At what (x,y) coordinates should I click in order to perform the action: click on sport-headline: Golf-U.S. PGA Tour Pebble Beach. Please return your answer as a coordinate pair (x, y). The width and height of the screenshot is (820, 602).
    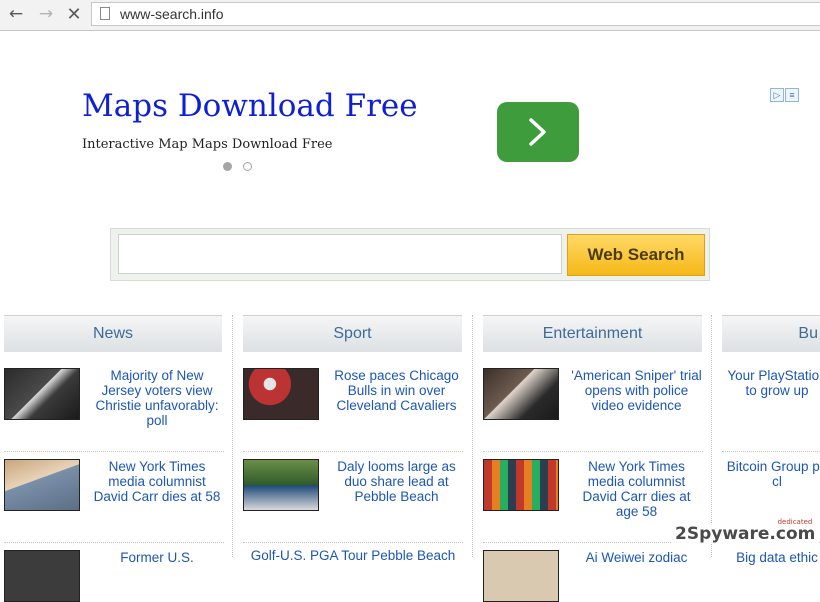
    Looking at the image, I should click on (353, 555).